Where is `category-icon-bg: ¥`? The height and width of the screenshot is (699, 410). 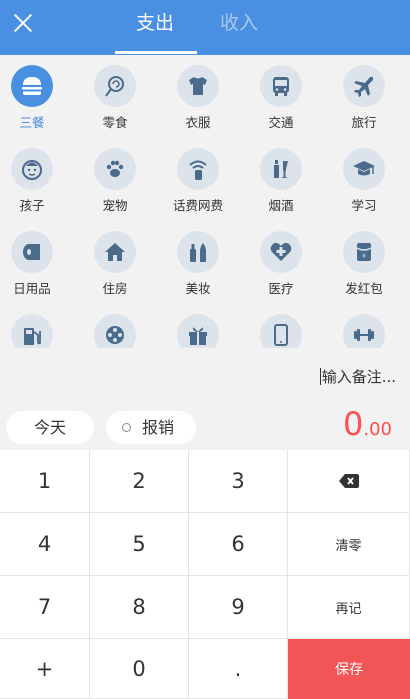
category-icon-bg: ¥ is located at coordinates (364, 252).